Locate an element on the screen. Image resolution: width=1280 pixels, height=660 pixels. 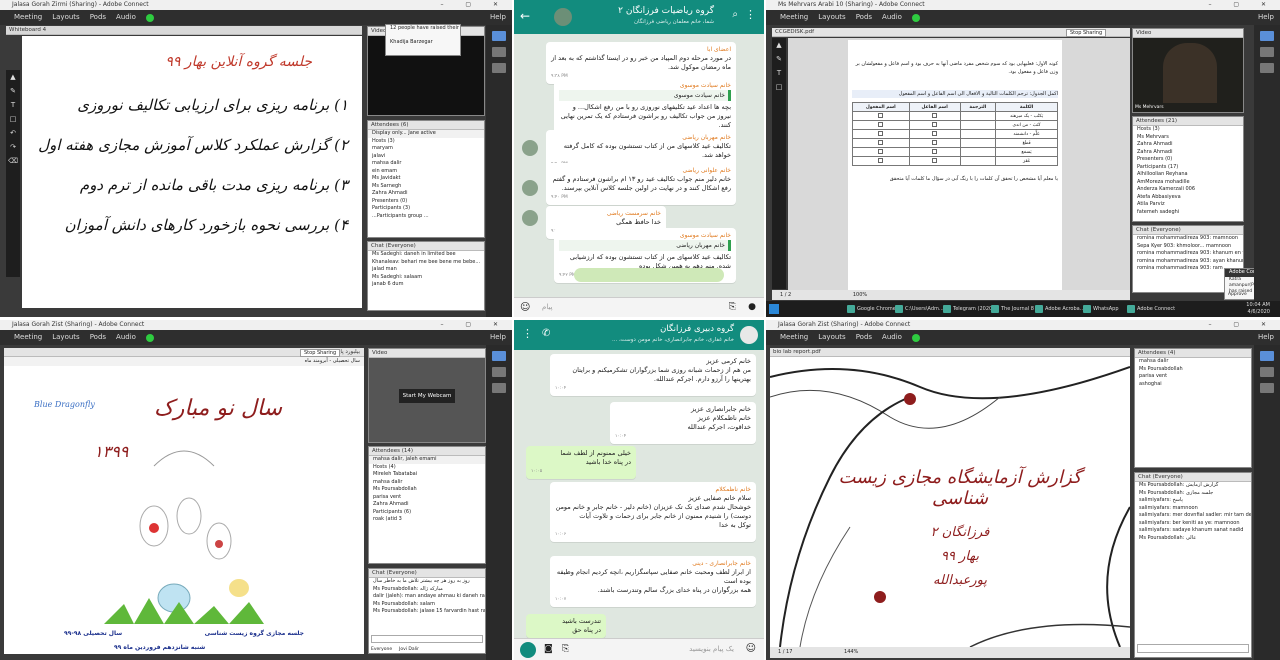
attendee-row: Ms Poursabdollah is located at coordinates (1193, 370).